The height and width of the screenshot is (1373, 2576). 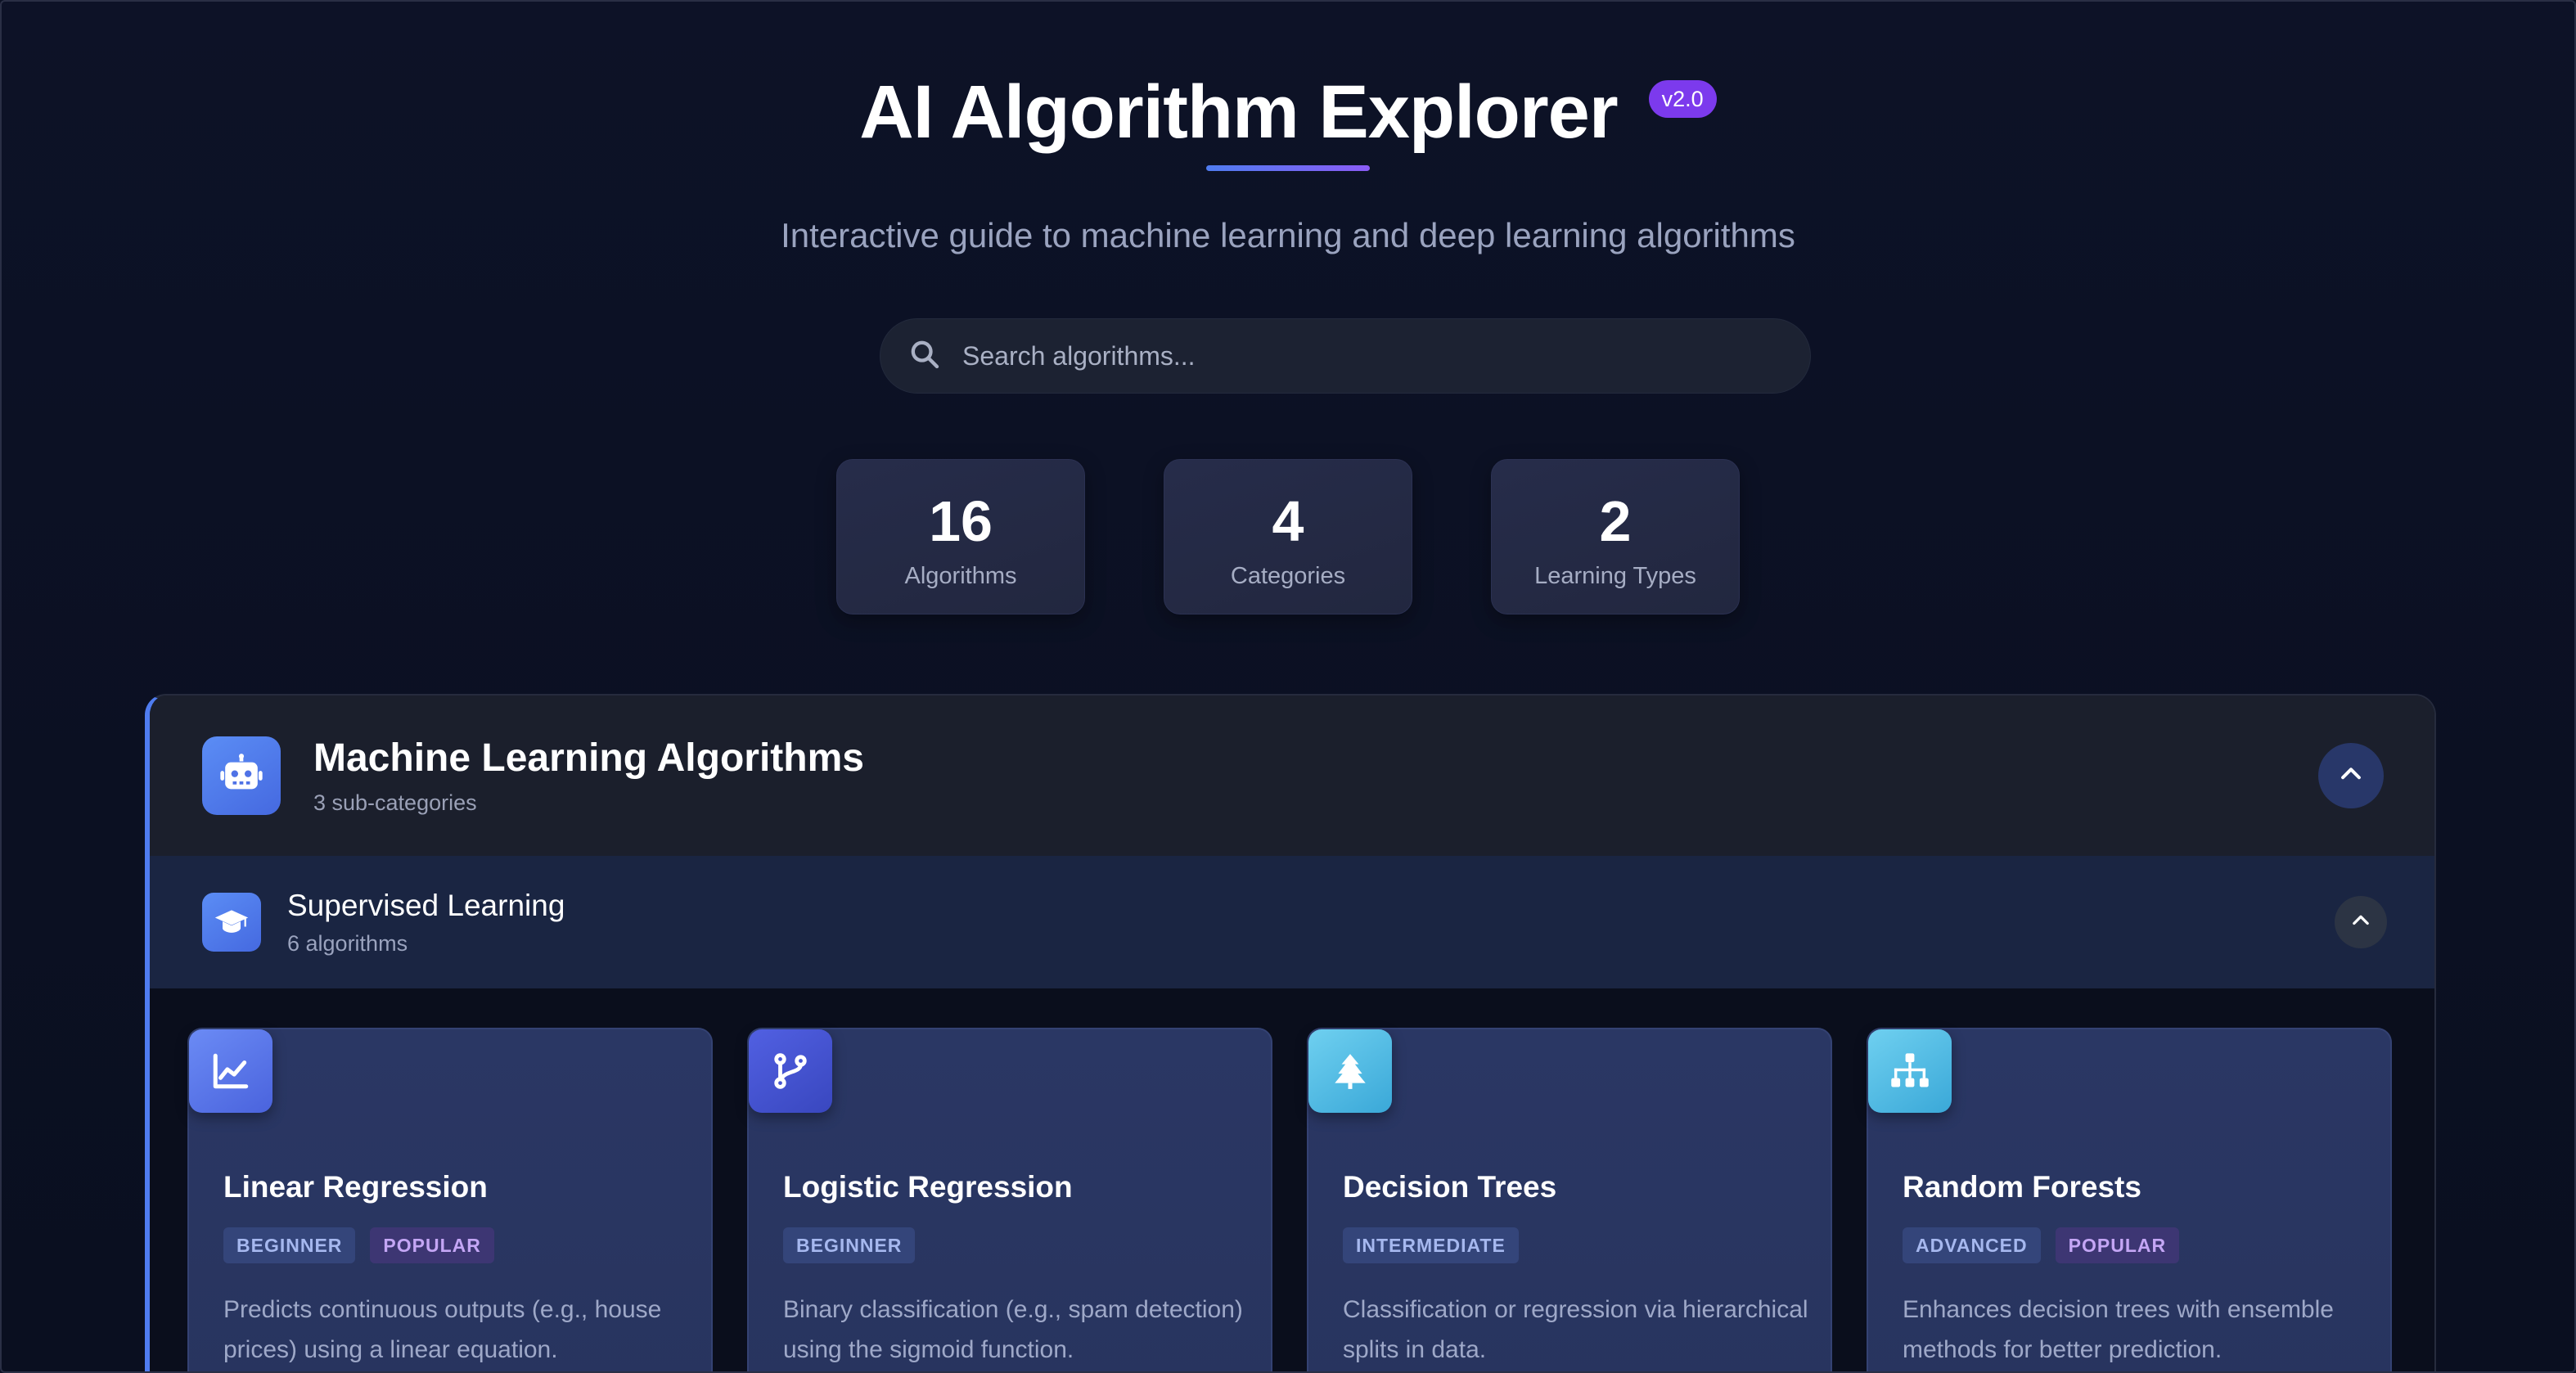 I want to click on card-tags: INTERMEDIATE, so click(x=1431, y=1245).